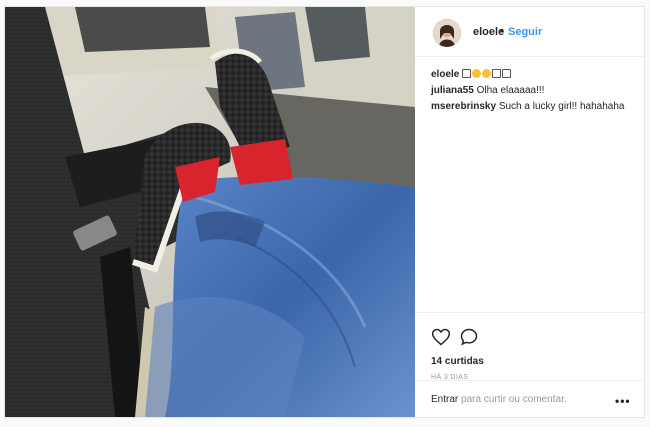  What do you see at coordinates (444, 399) in the screenshot?
I see `login-link: Entrar` at bounding box center [444, 399].